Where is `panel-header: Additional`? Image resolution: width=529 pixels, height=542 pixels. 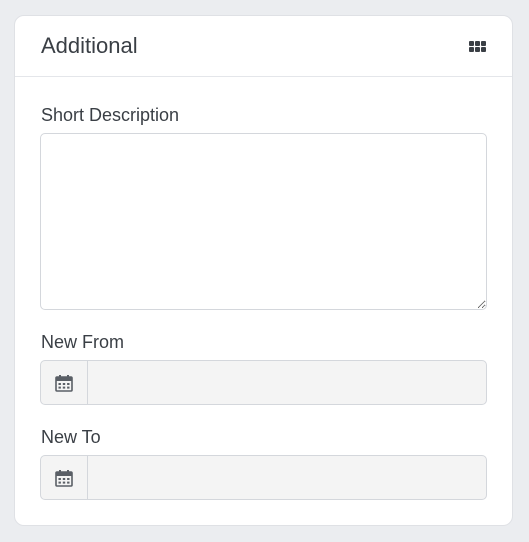 panel-header: Additional is located at coordinates (263, 46).